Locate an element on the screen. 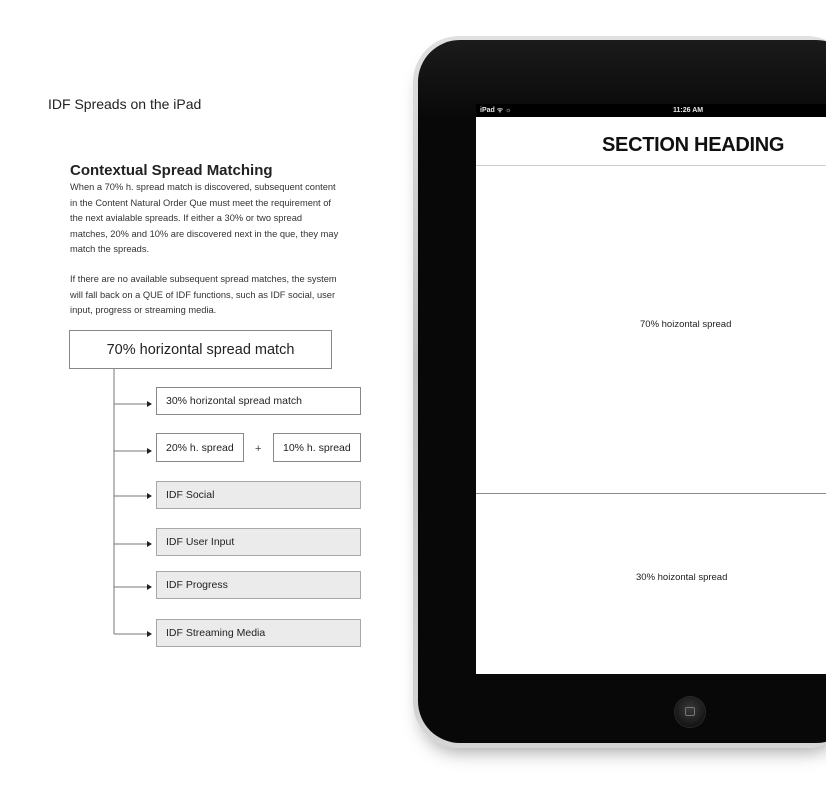 Image resolution: width=826 pixels, height=801 pixels. spread-divider is located at coordinates (651, 493).